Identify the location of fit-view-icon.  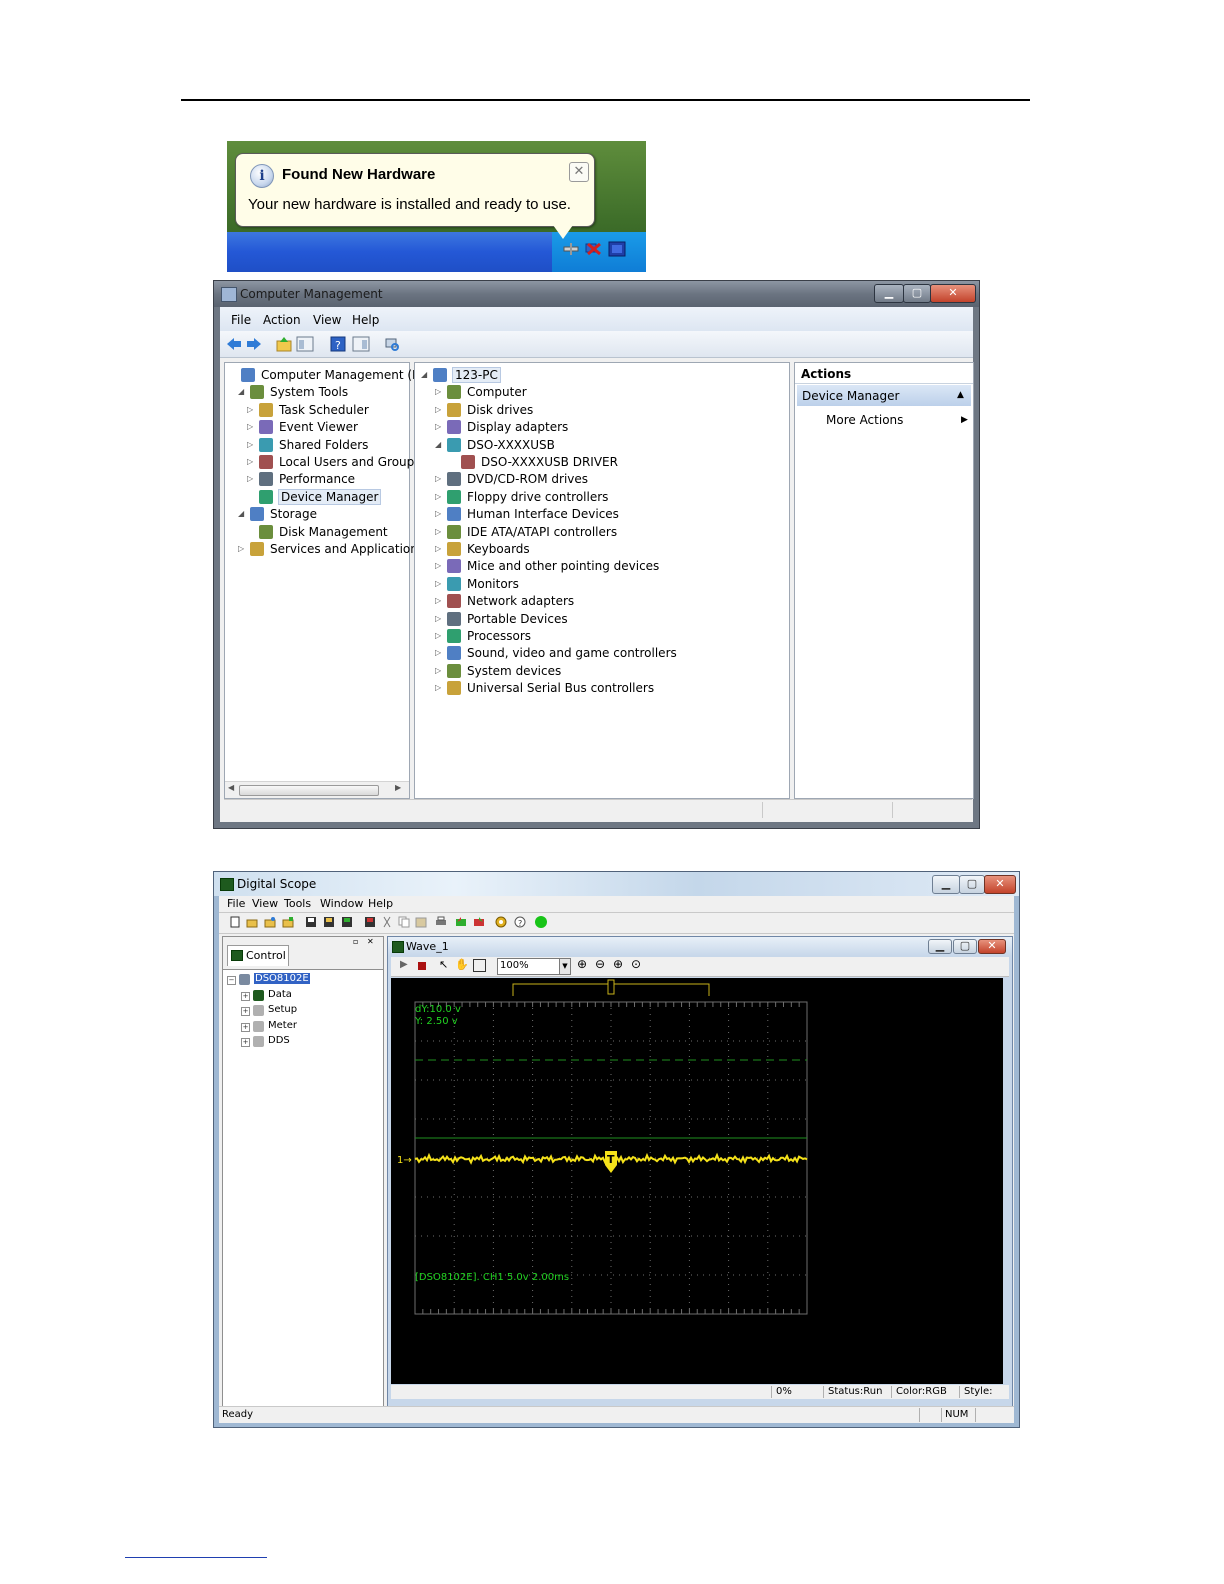
(479, 965).